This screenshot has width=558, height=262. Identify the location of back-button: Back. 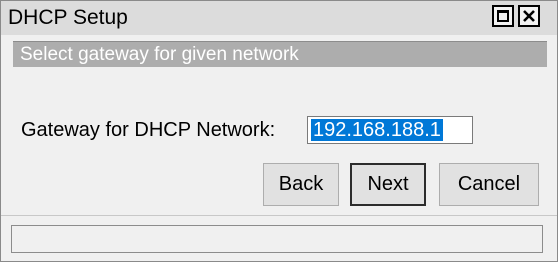
(301, 184).